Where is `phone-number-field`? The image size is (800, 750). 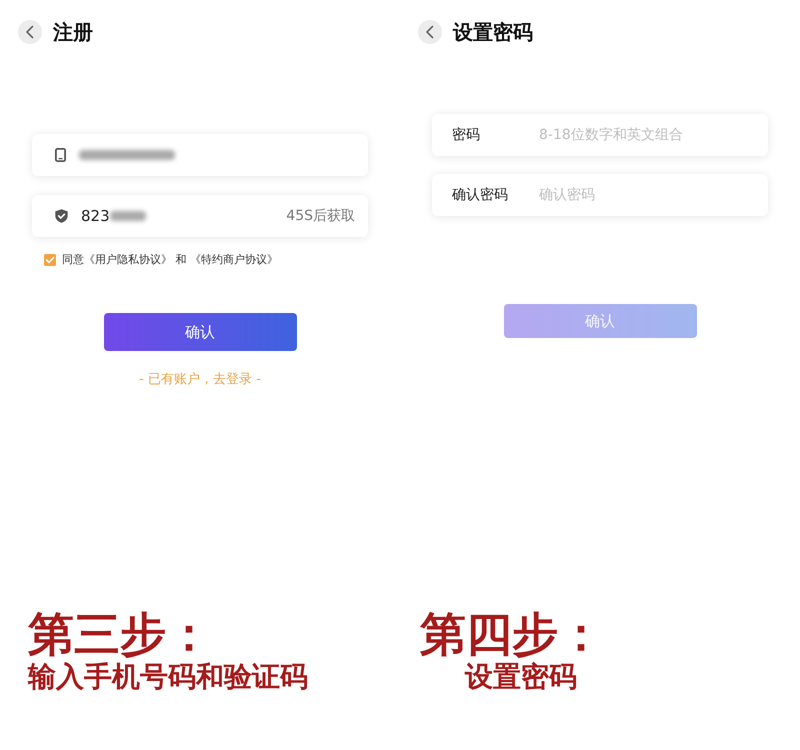
phone-number-field is located at coordinates (200, 155).